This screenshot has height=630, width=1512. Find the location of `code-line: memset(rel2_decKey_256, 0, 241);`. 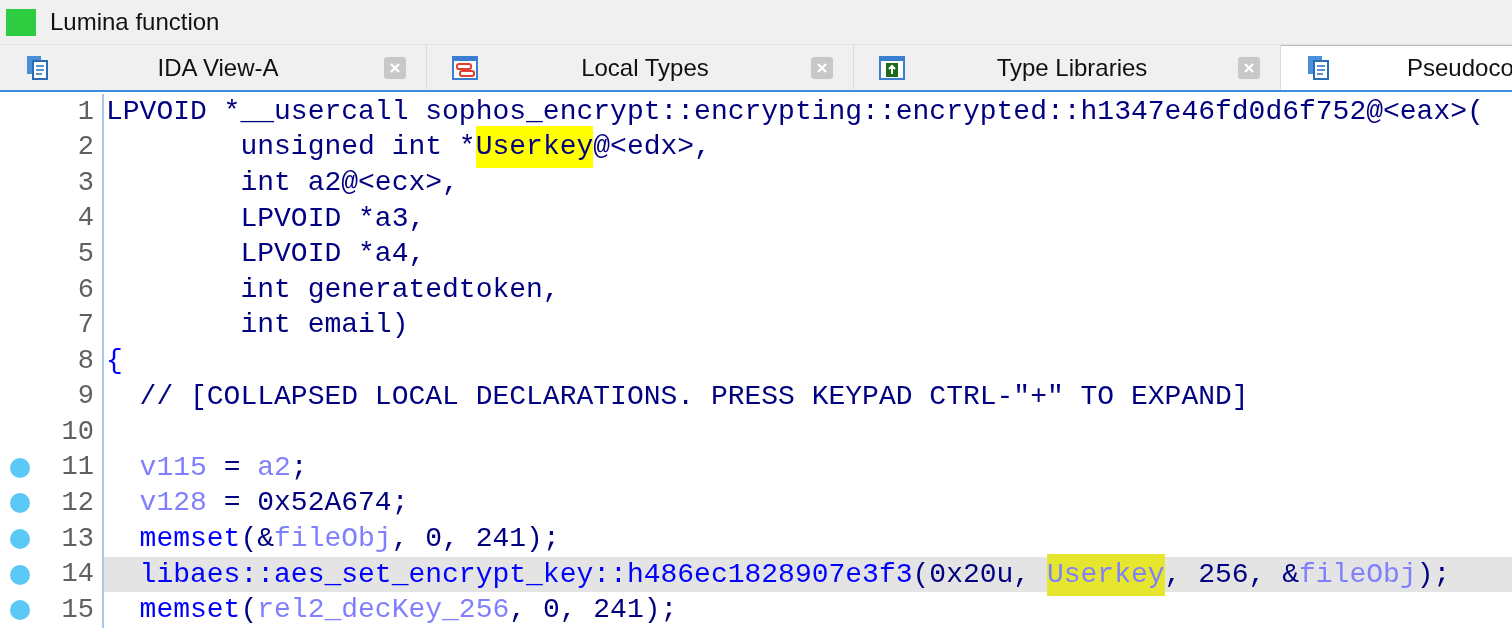

code-line: memset(rel2_decKey_256, 0, 241); is located at coordinates (408, 610).